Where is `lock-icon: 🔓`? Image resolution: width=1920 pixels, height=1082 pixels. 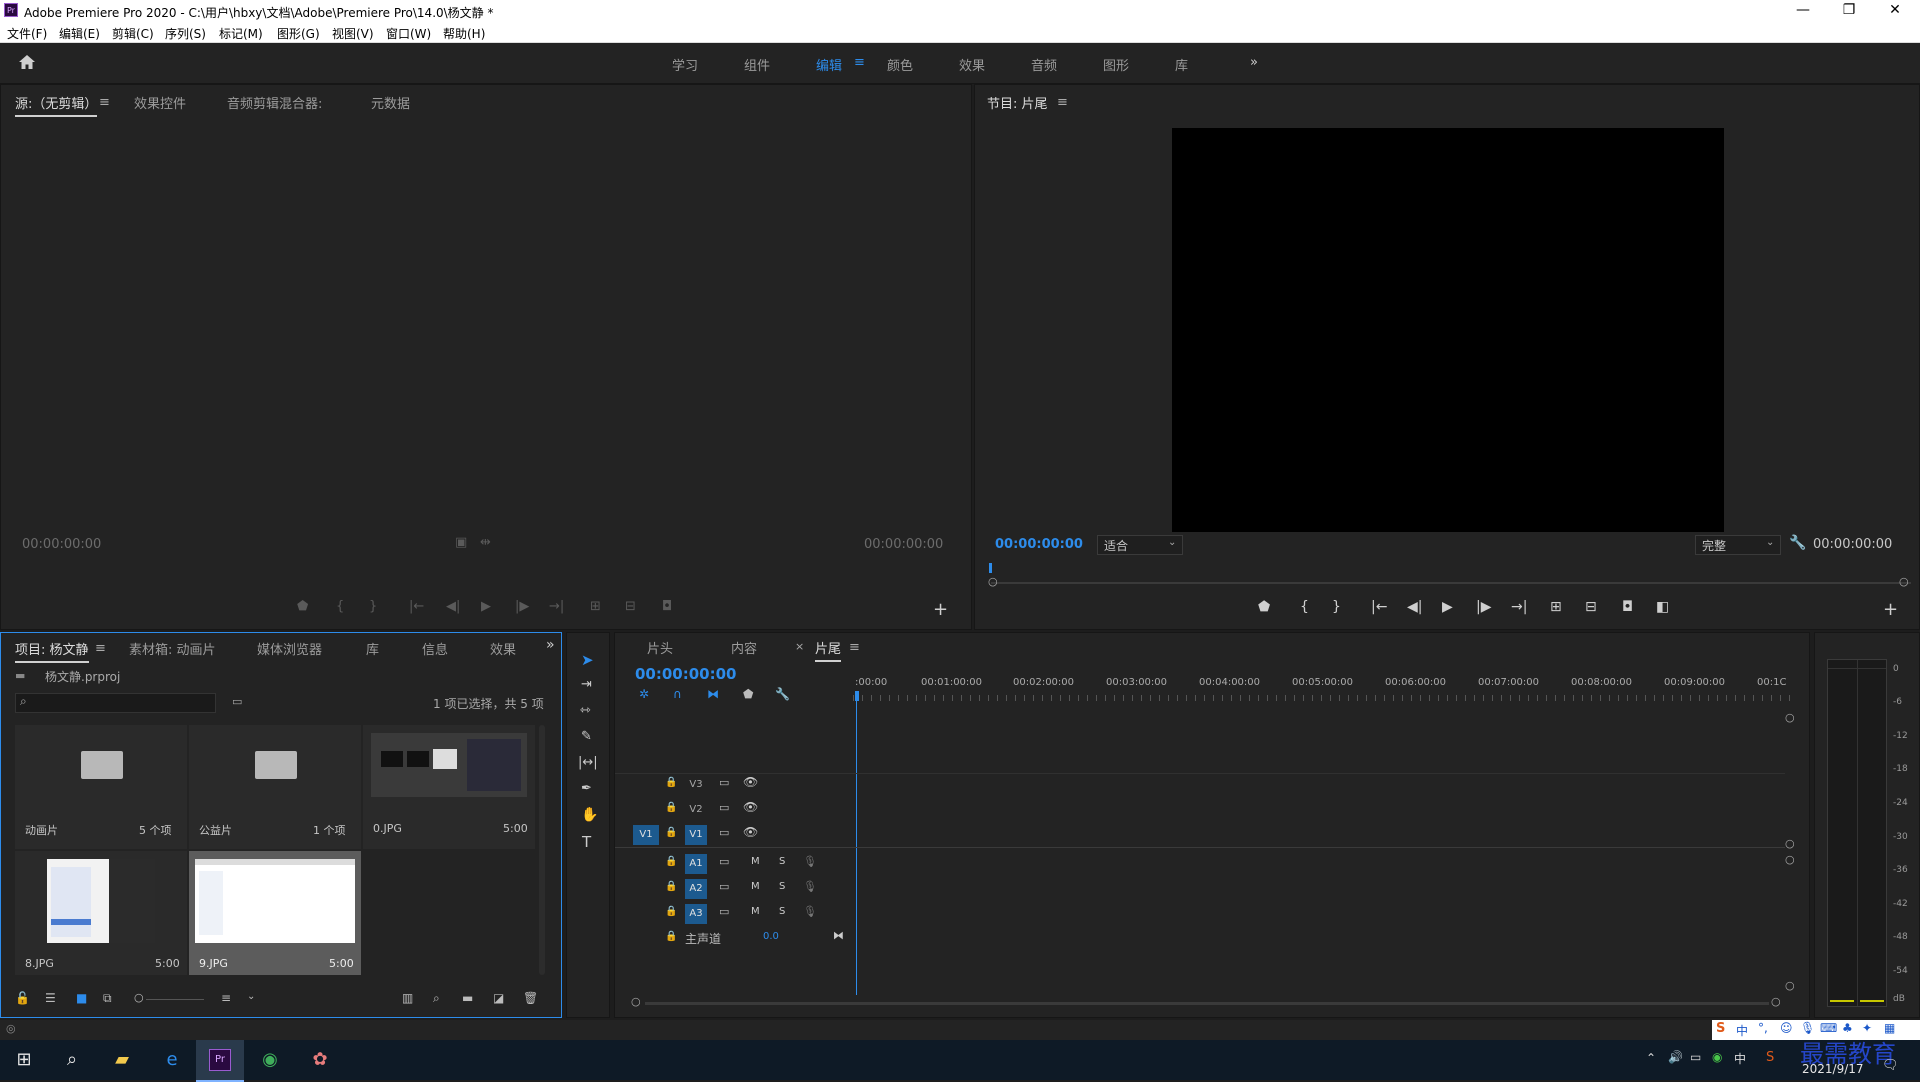
lock-icon: 🔓 is located at coordinates (22, 998).